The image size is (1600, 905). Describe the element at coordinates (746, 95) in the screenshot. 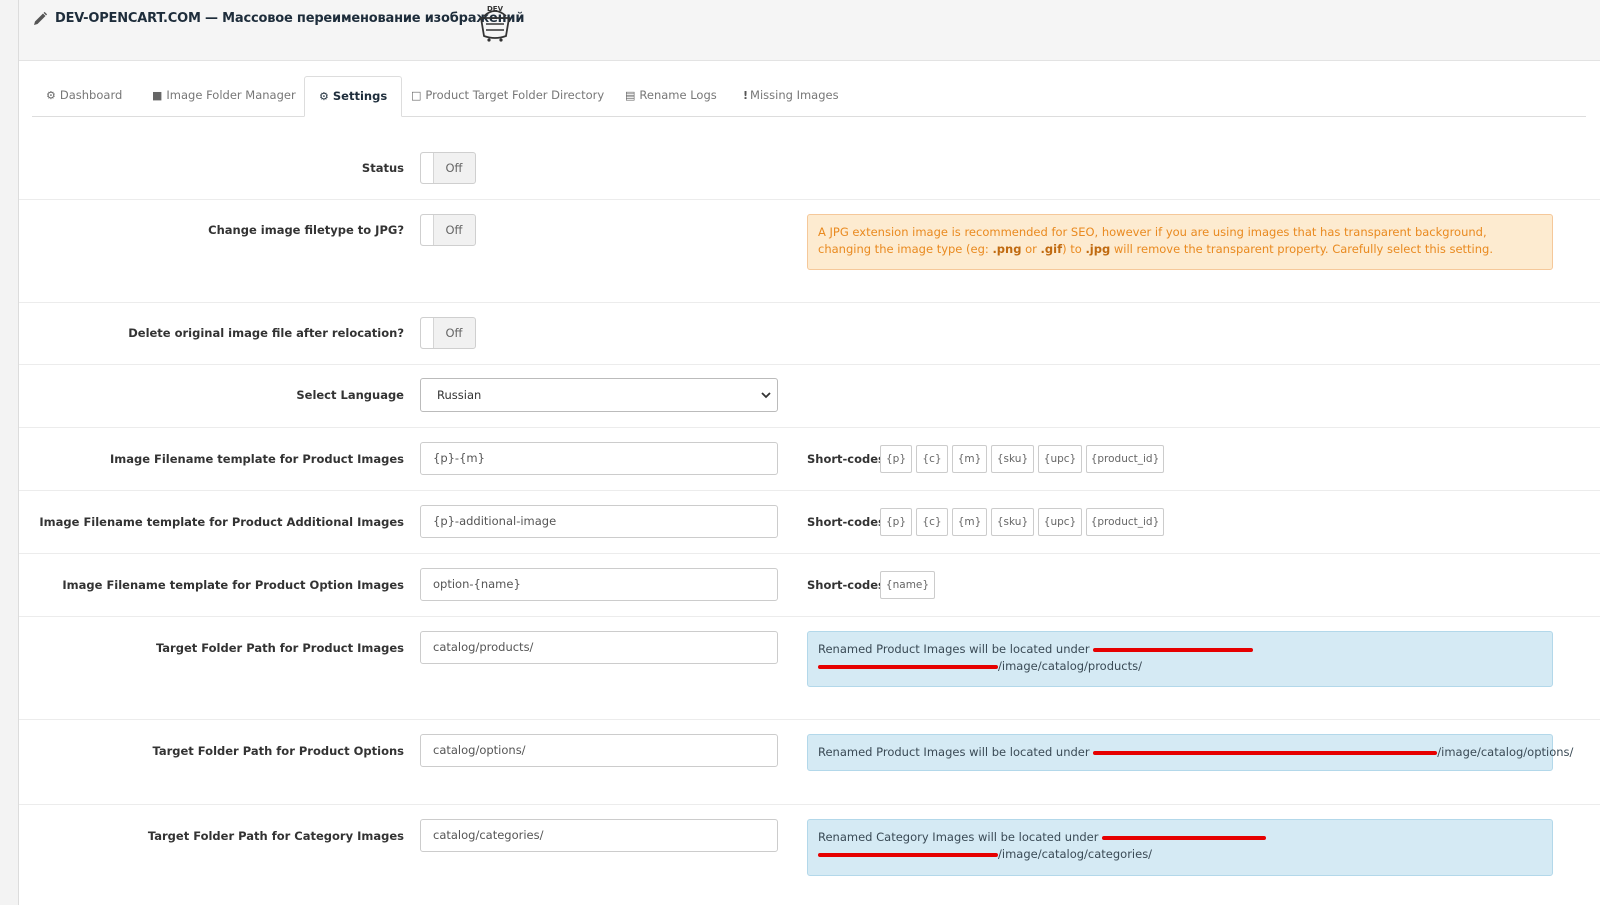

I see `exclamation-icon: !` at that location.